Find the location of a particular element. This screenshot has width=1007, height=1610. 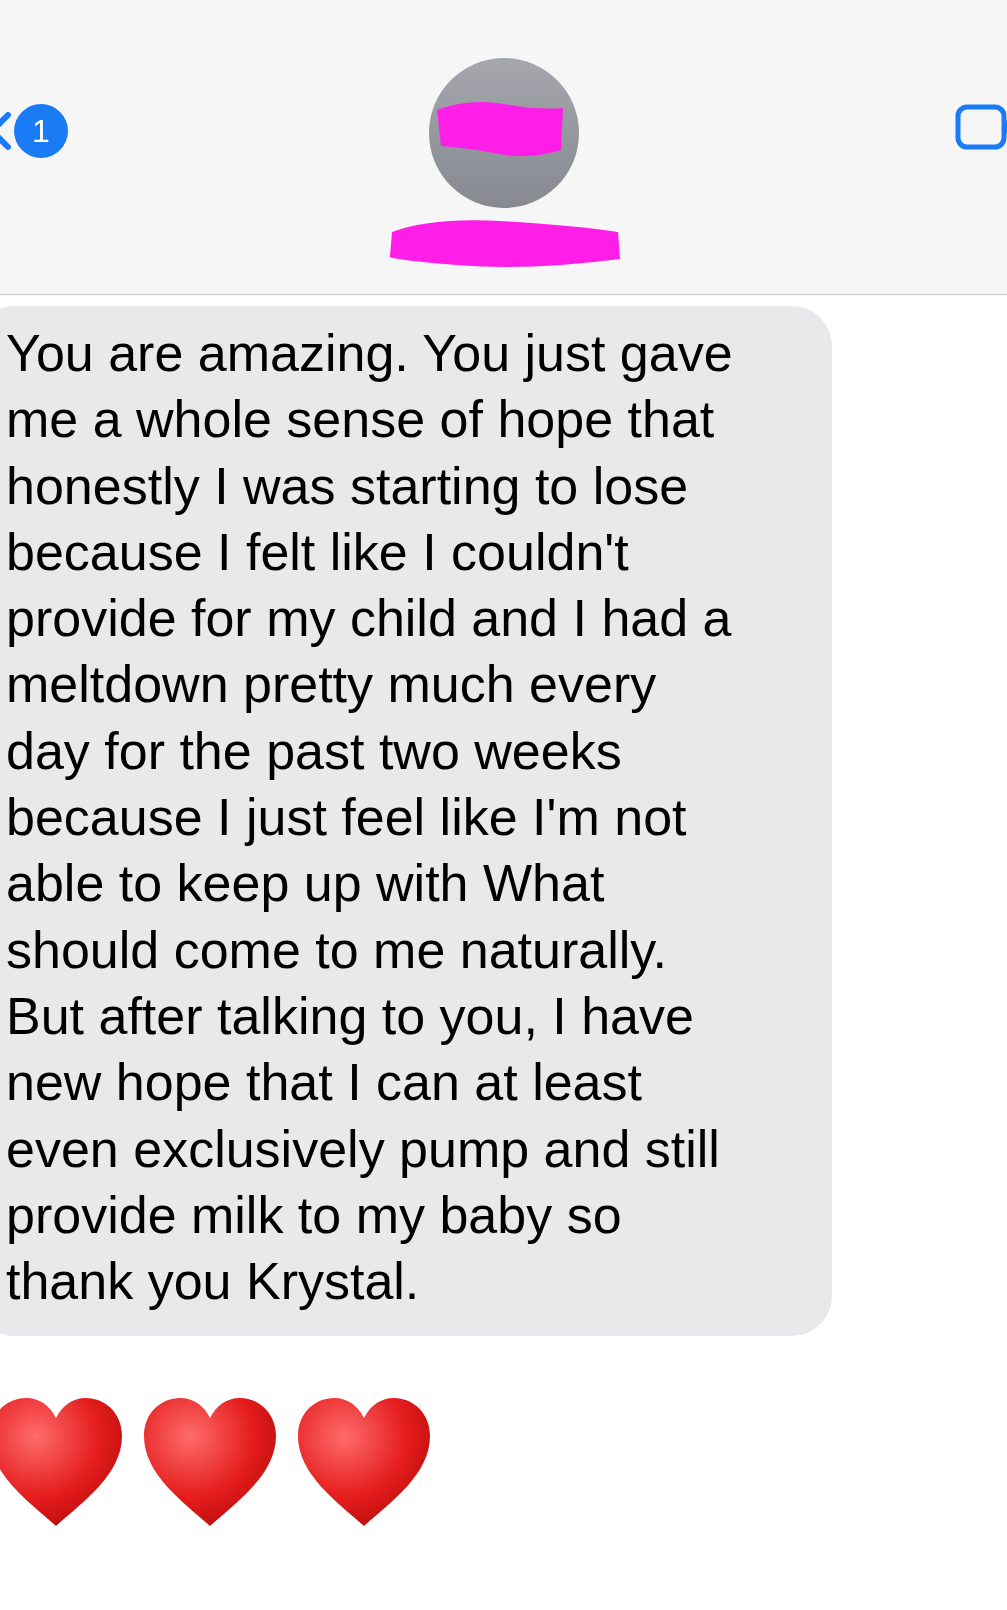

contact-avatar is located at coordinates (503, 133).